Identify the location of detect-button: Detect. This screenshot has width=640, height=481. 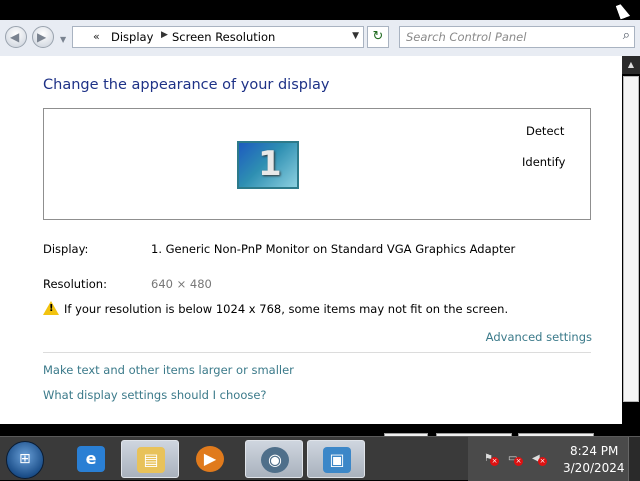
(545, 131).